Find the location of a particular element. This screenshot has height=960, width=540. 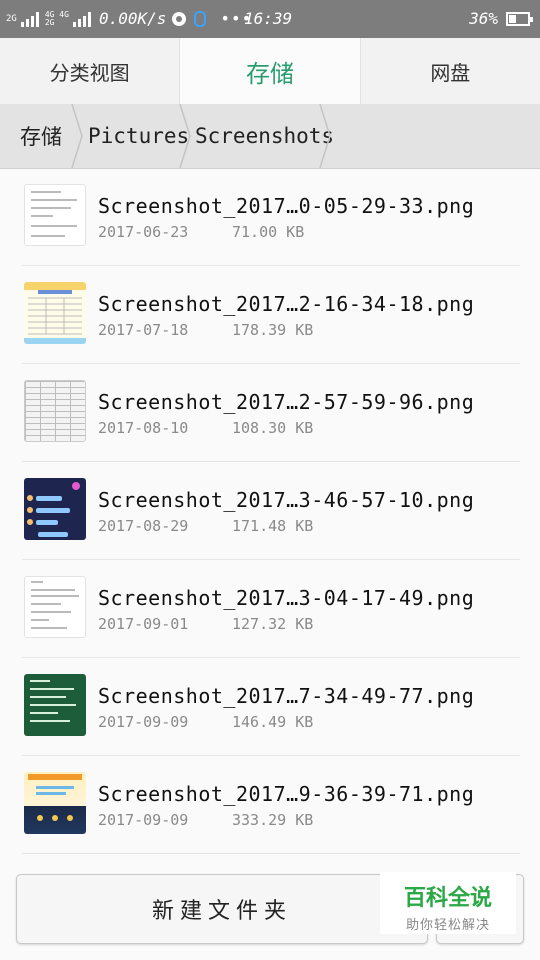

file-size: 146.49 KB is located at coordinates (273, 722).